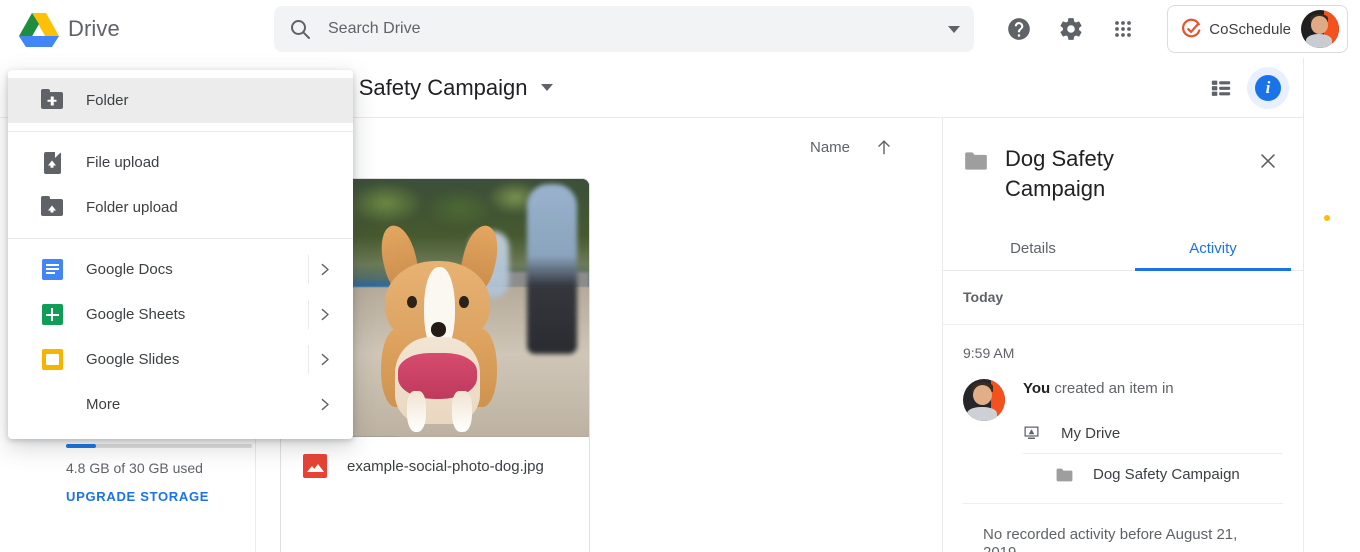 The width and height of the screenshot is (1360, 552). What do you see at coordinates (1033, 248) in the screenshot?
I see `tab-details: Details` at bounding box center [1033, 248].